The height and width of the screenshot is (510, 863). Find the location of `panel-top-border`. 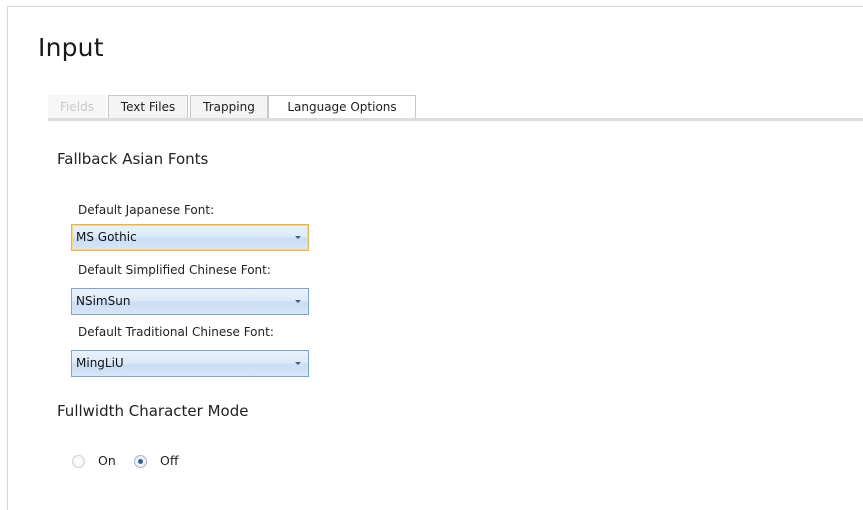

panel-top-border is located at coordinates (435, 6).